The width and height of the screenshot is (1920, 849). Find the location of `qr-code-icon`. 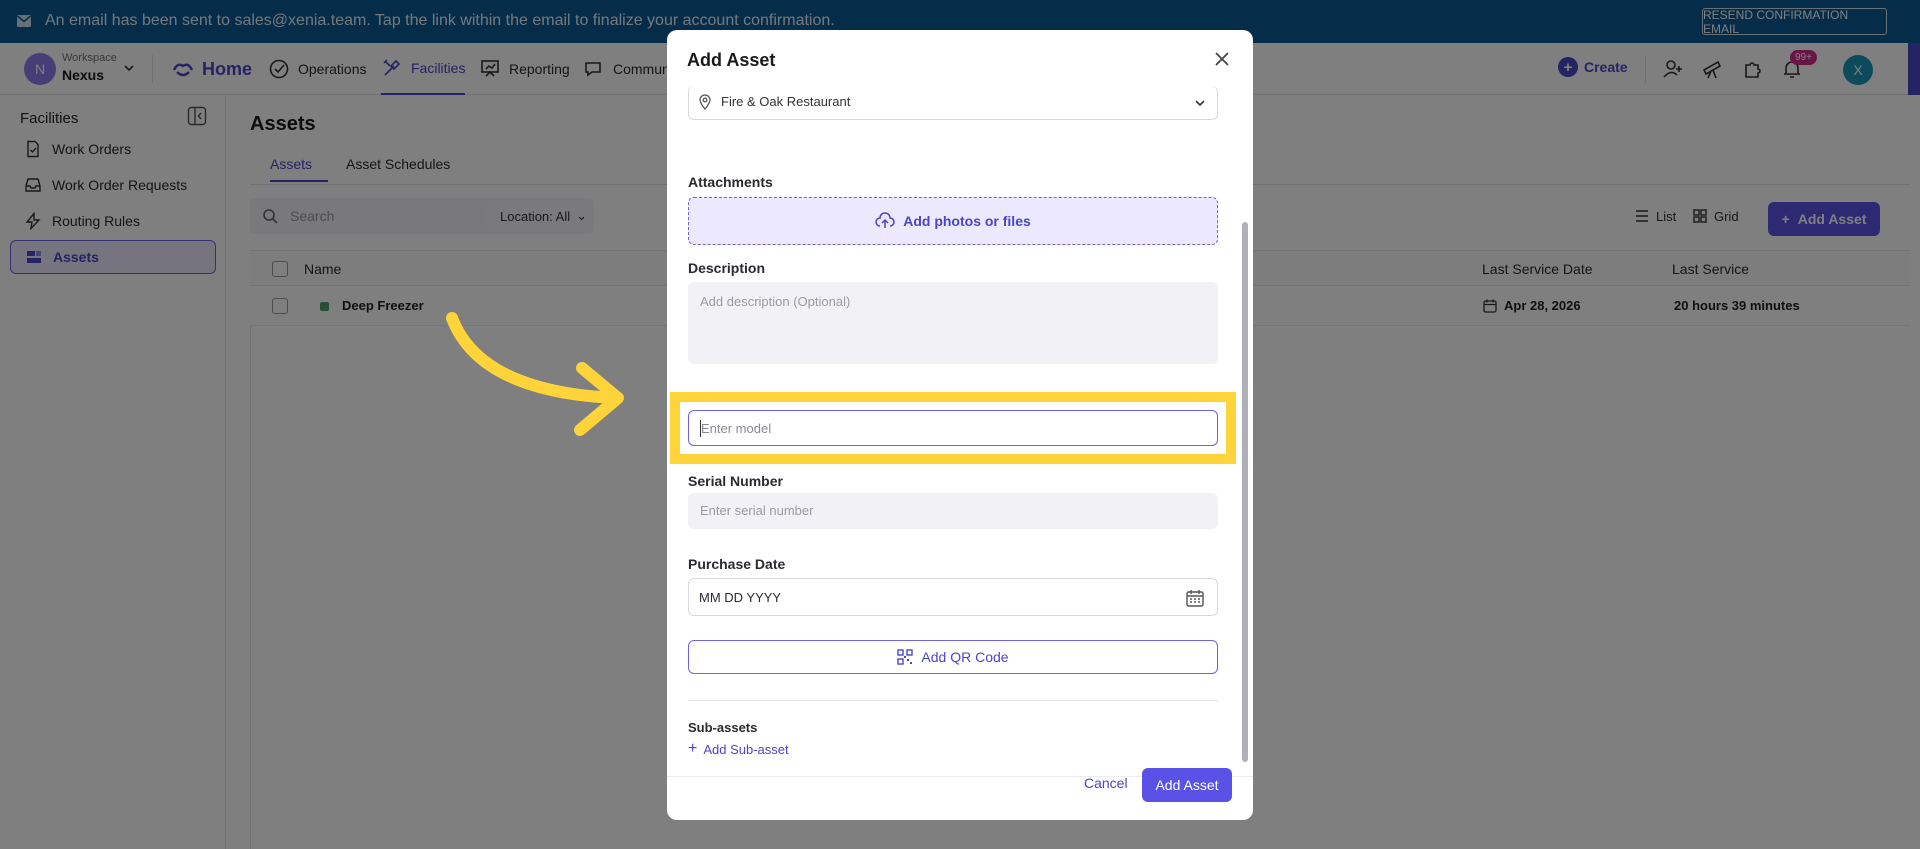

qr-code-icon is located at coordinates (905, 657).